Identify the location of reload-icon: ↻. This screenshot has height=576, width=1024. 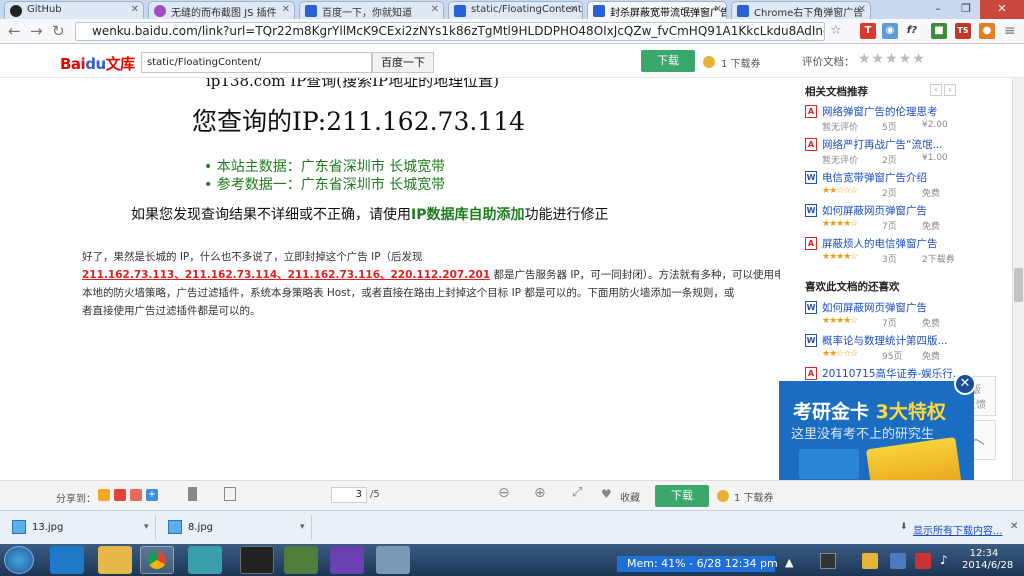
(58, 31).